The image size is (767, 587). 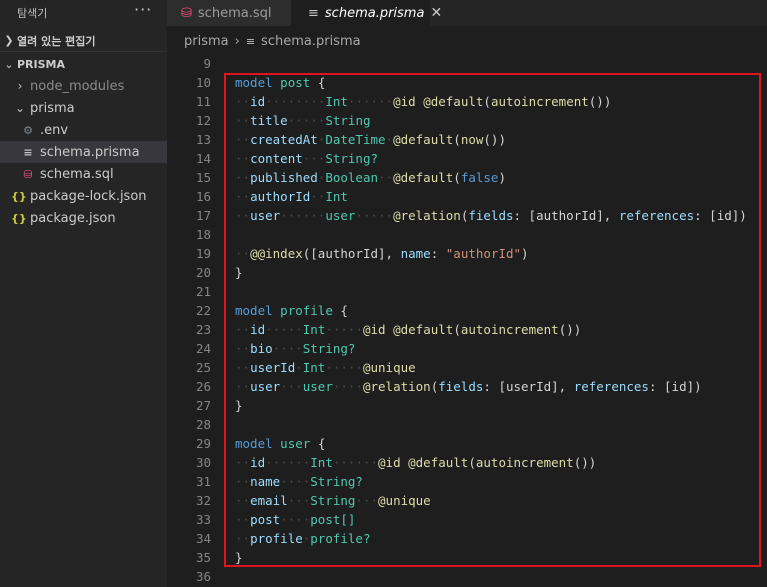 What do you see at coordinates (436, 13) in the screenshot?
I see `close-icon: ✕` at bounding box center [436, 13].